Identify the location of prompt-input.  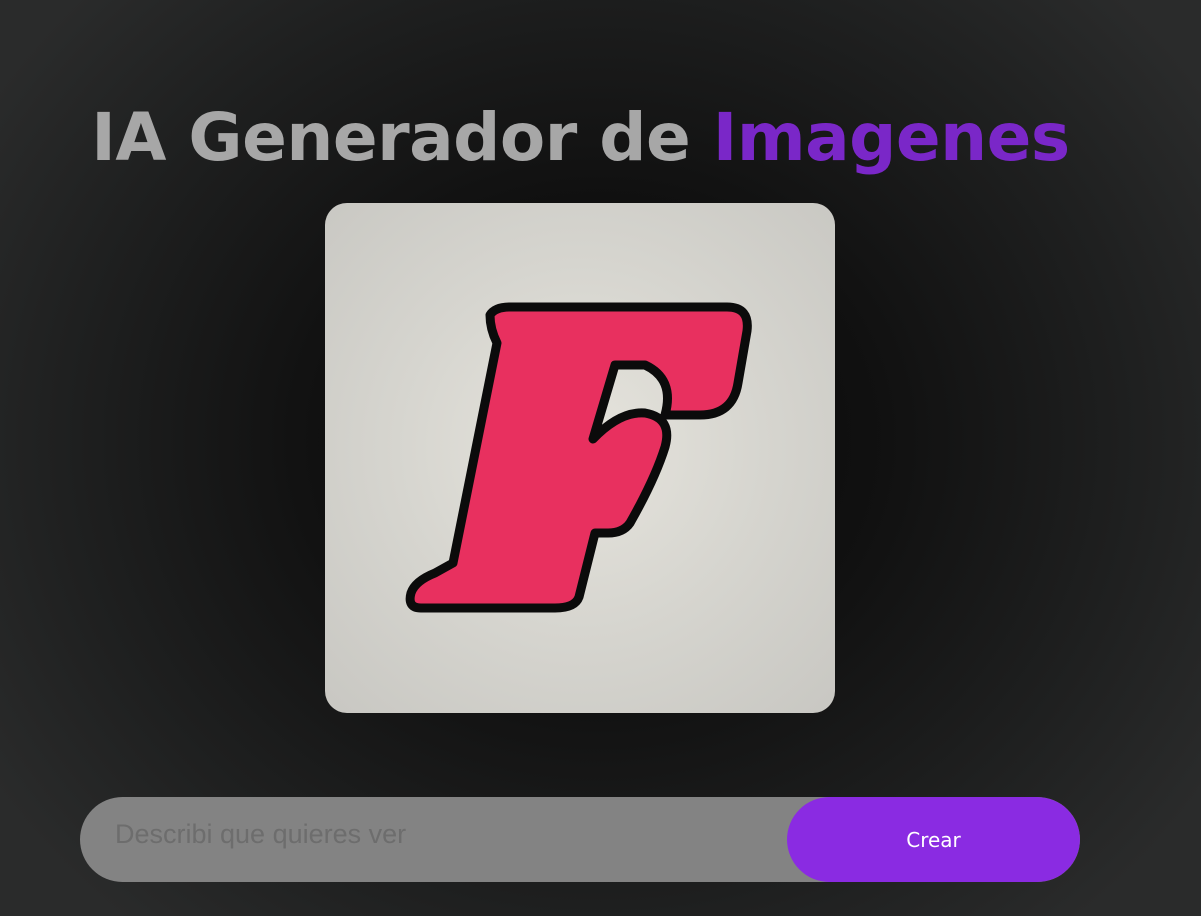
(433, 839).